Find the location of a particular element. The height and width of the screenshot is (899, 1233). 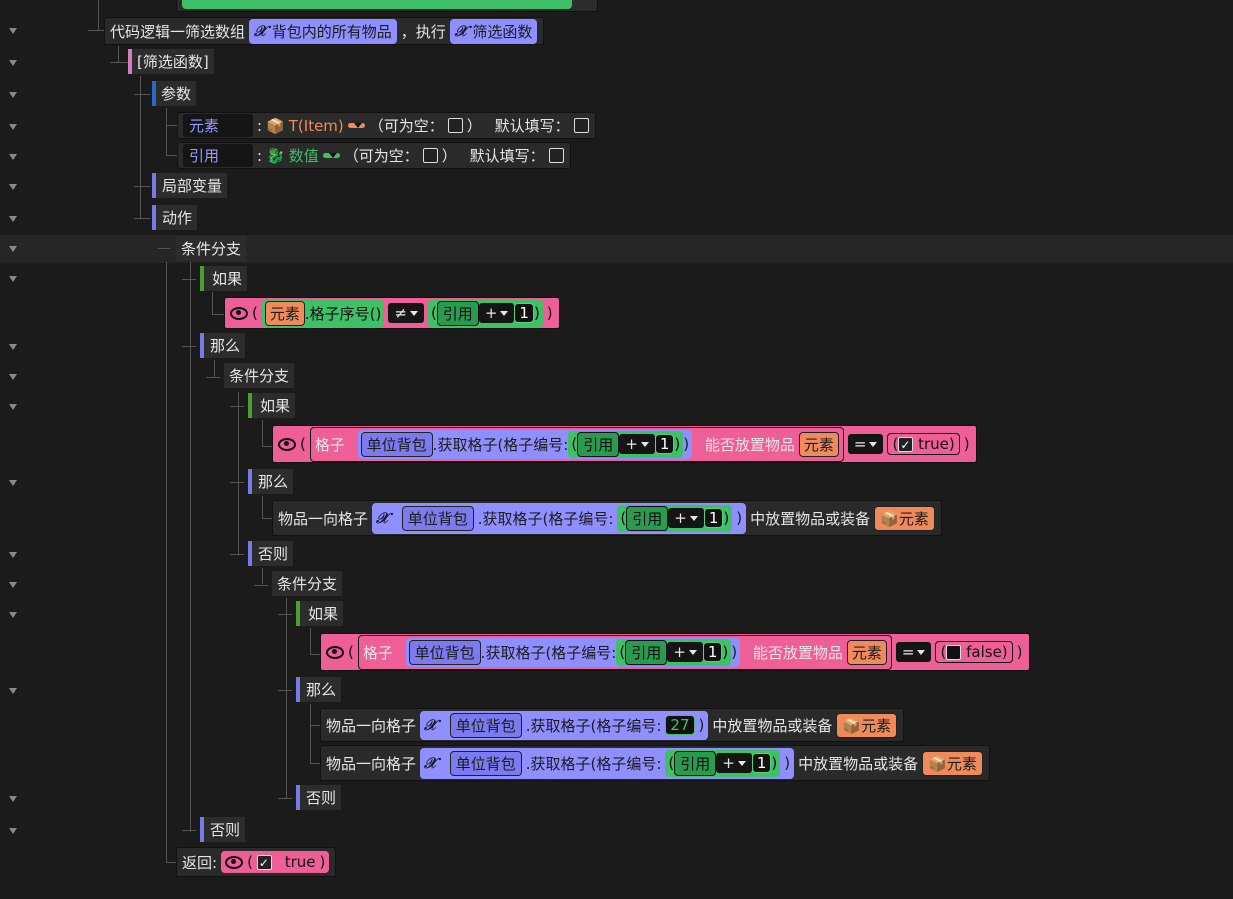

bool-literal: ( false) is located at coordinates (974, 652).